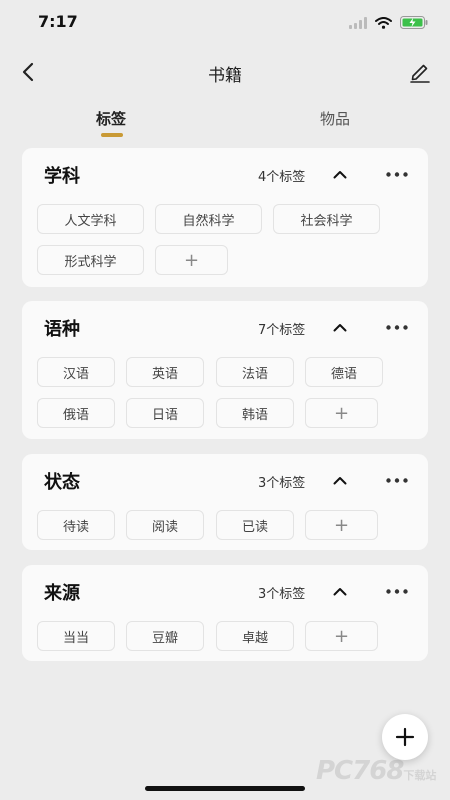  Describe the element at coordinates (360, 771) in the screenshot. I see `watermark-text: PC768` at that location.